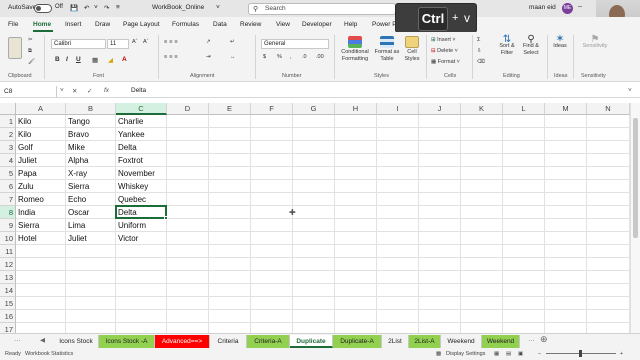 This screenshot has width=640, height=360. I want to click on zoom-out-icon: –, so click(539, 354).